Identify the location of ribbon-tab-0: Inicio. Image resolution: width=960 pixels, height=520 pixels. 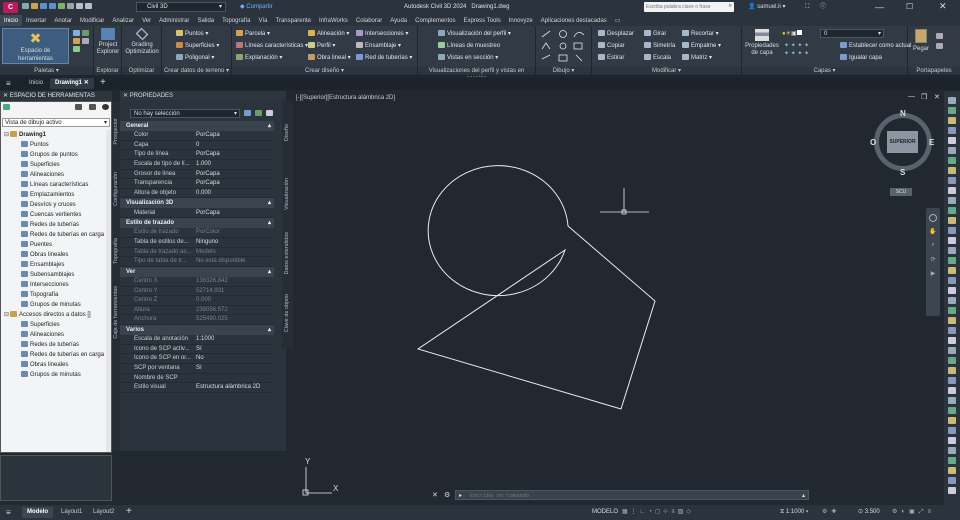
(11, 20).